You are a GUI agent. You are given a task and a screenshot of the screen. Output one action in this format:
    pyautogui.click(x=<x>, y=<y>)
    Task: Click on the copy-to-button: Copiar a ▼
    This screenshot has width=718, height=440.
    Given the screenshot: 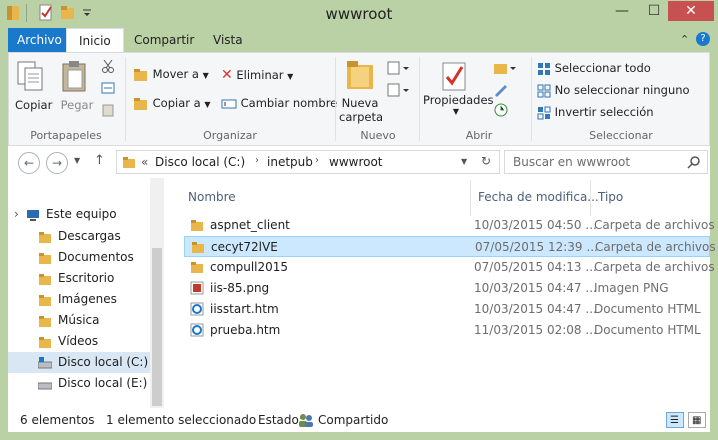 What is the action you would take?
    pyautogui.click(x=172, y=103)
    